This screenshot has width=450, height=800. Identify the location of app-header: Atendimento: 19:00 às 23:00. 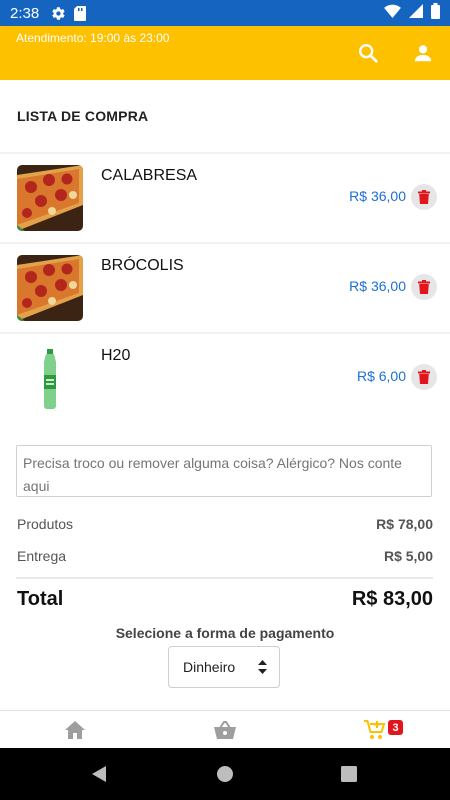
(225, 53).